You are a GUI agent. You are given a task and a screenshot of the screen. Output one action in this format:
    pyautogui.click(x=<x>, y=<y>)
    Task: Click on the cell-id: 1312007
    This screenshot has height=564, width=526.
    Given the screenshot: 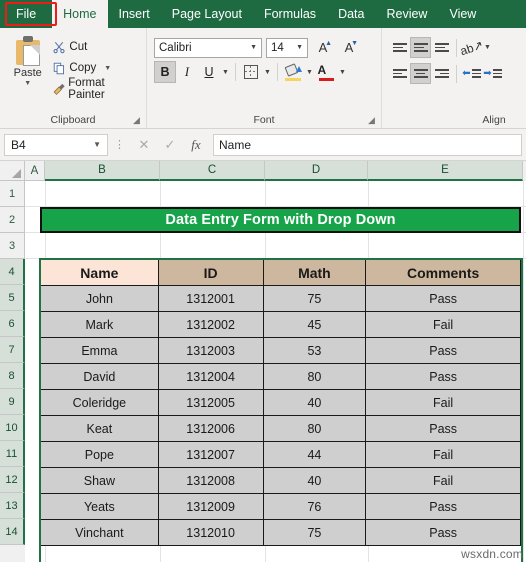 What is the action you would take?
    pyautogui.click(x=210, y=454)
    